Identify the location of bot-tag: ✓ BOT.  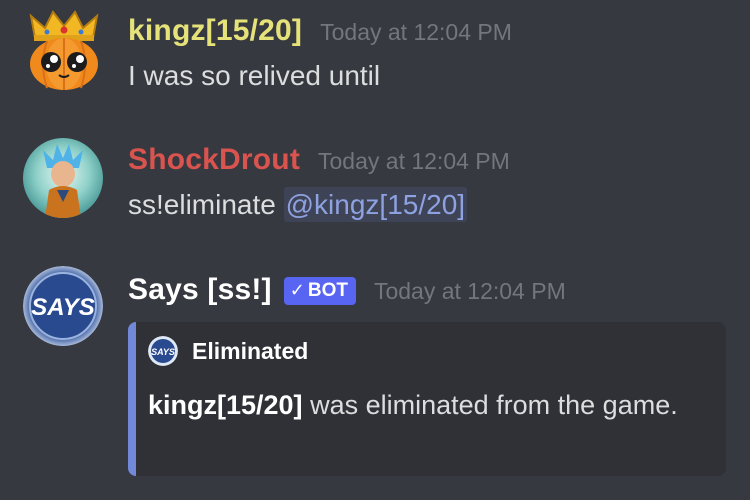
(319, 290).